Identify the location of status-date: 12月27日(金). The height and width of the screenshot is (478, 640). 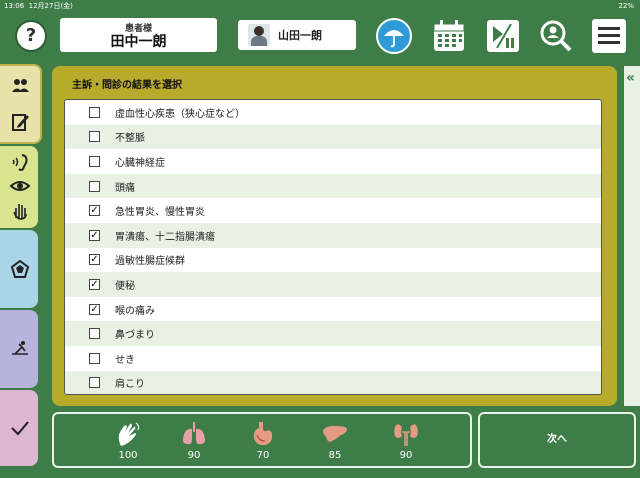
(50, 6).